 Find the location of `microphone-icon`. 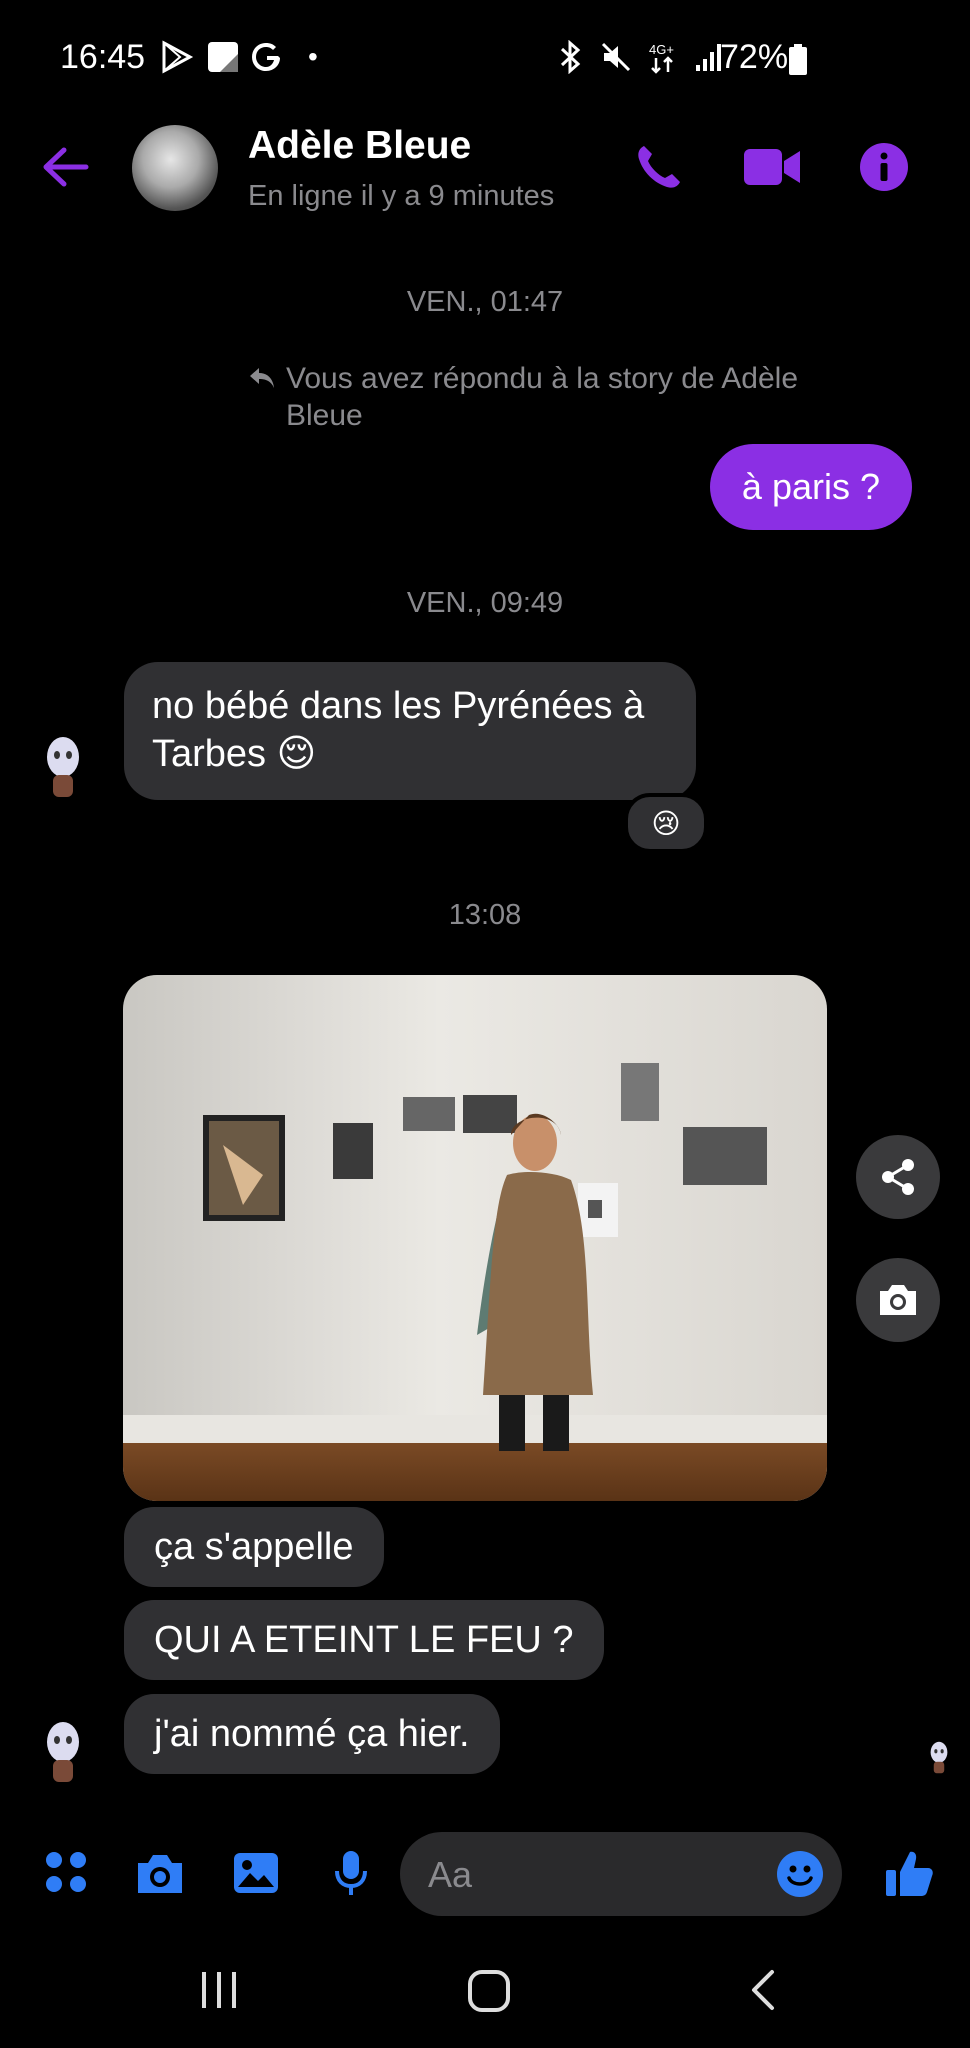

microphone-icon is located at coordinates (351, 1873).